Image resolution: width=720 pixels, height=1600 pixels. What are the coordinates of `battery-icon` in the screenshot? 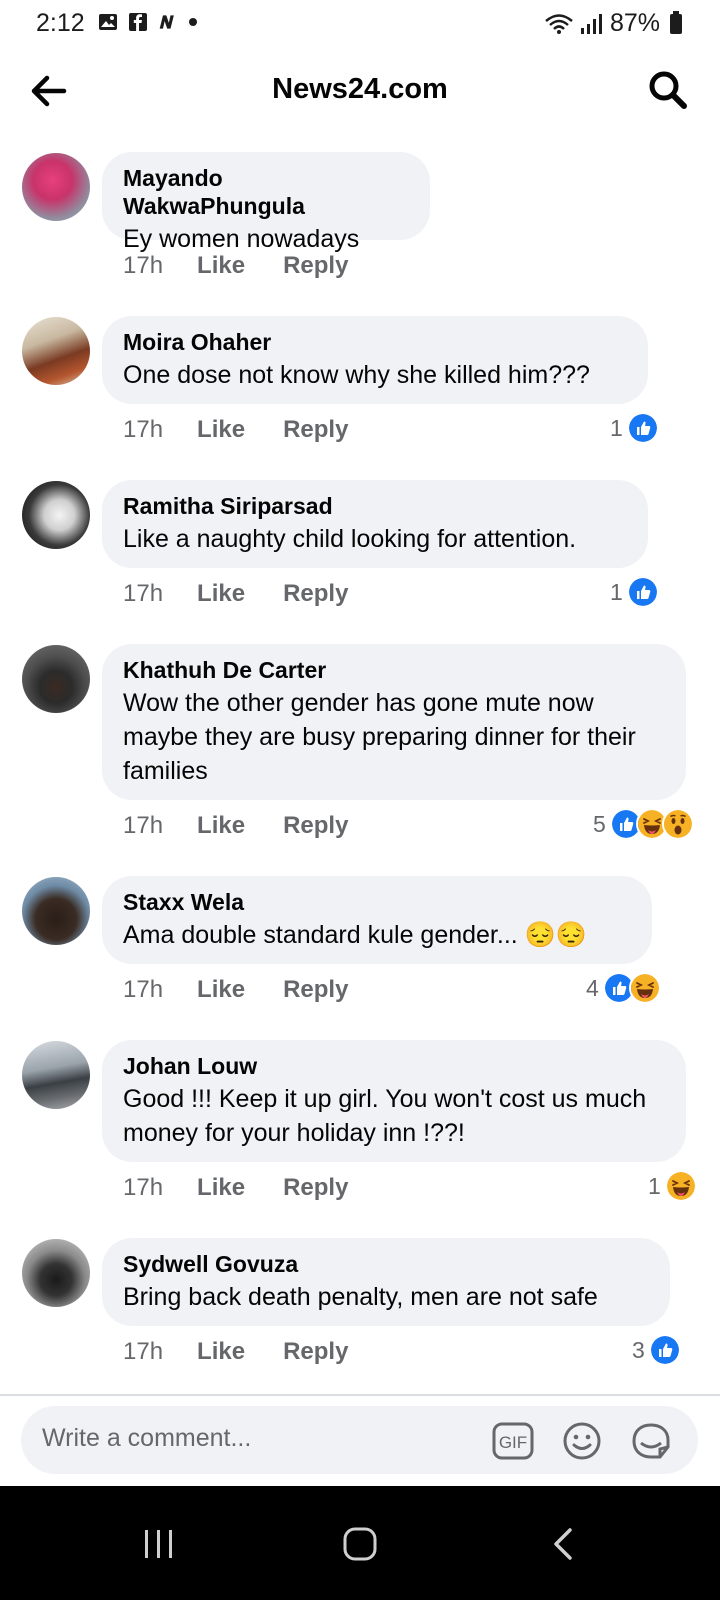 It's located at (676, 22).